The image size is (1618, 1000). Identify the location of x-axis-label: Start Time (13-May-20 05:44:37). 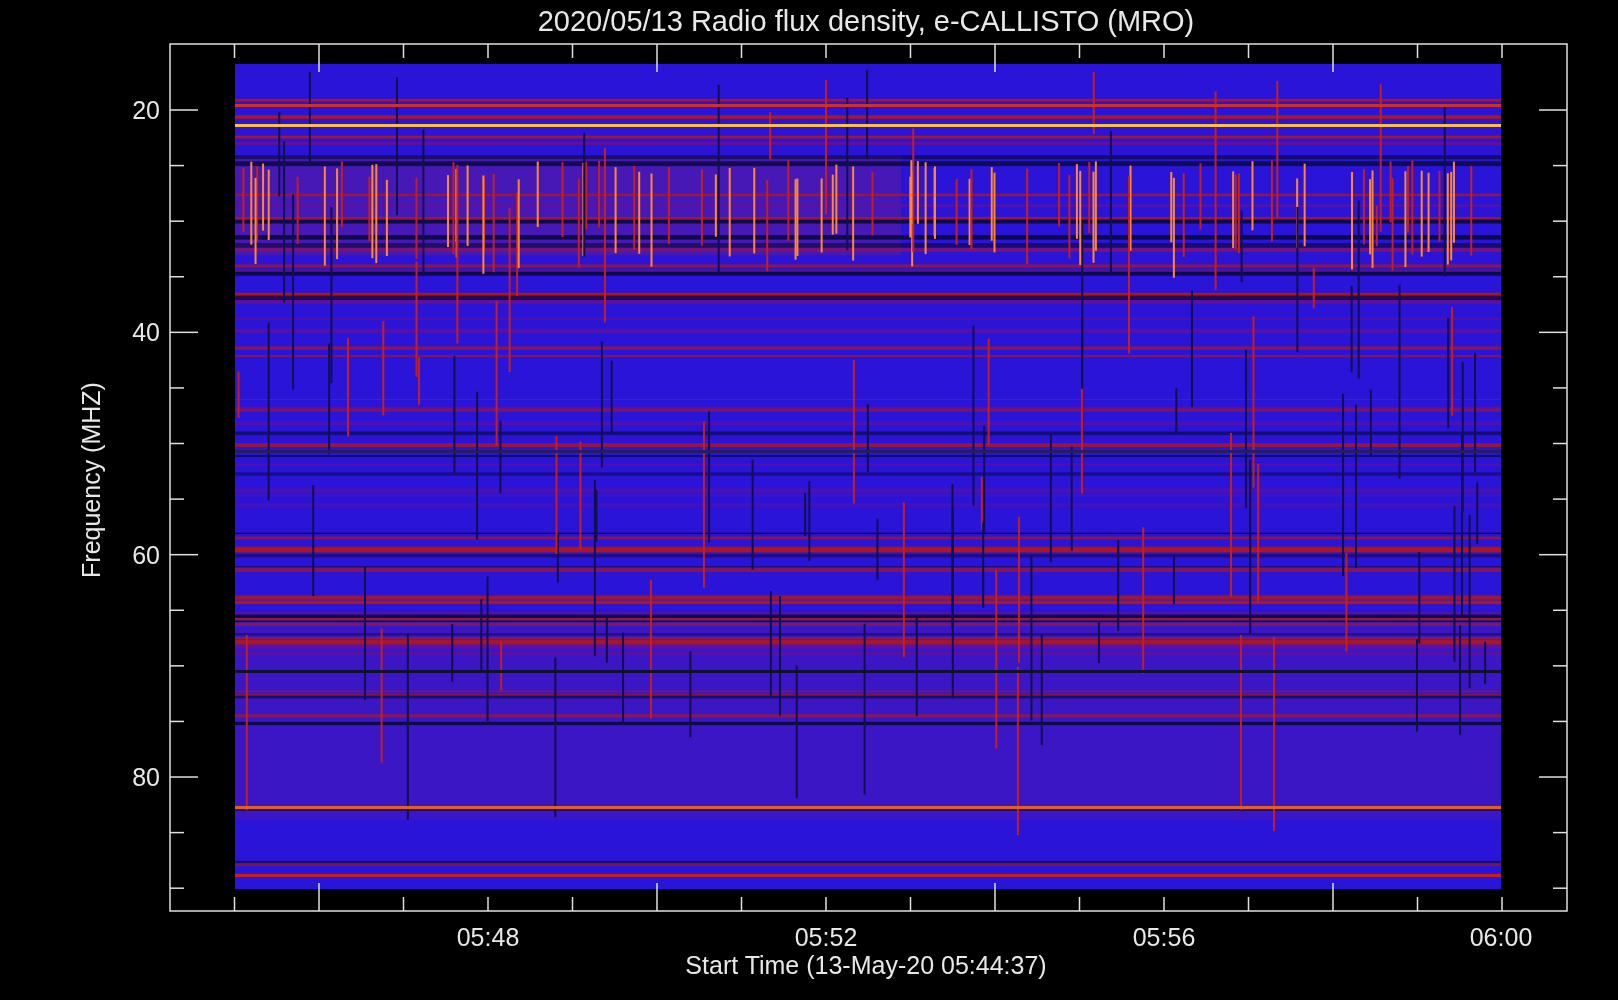
(866, 965).